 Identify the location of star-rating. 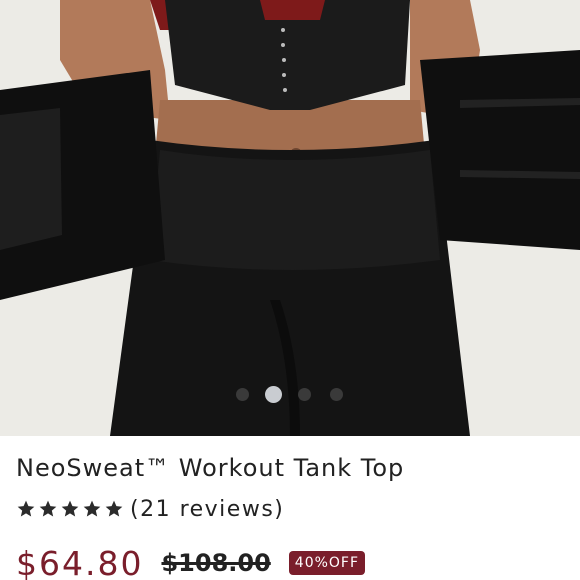
(70, 509).